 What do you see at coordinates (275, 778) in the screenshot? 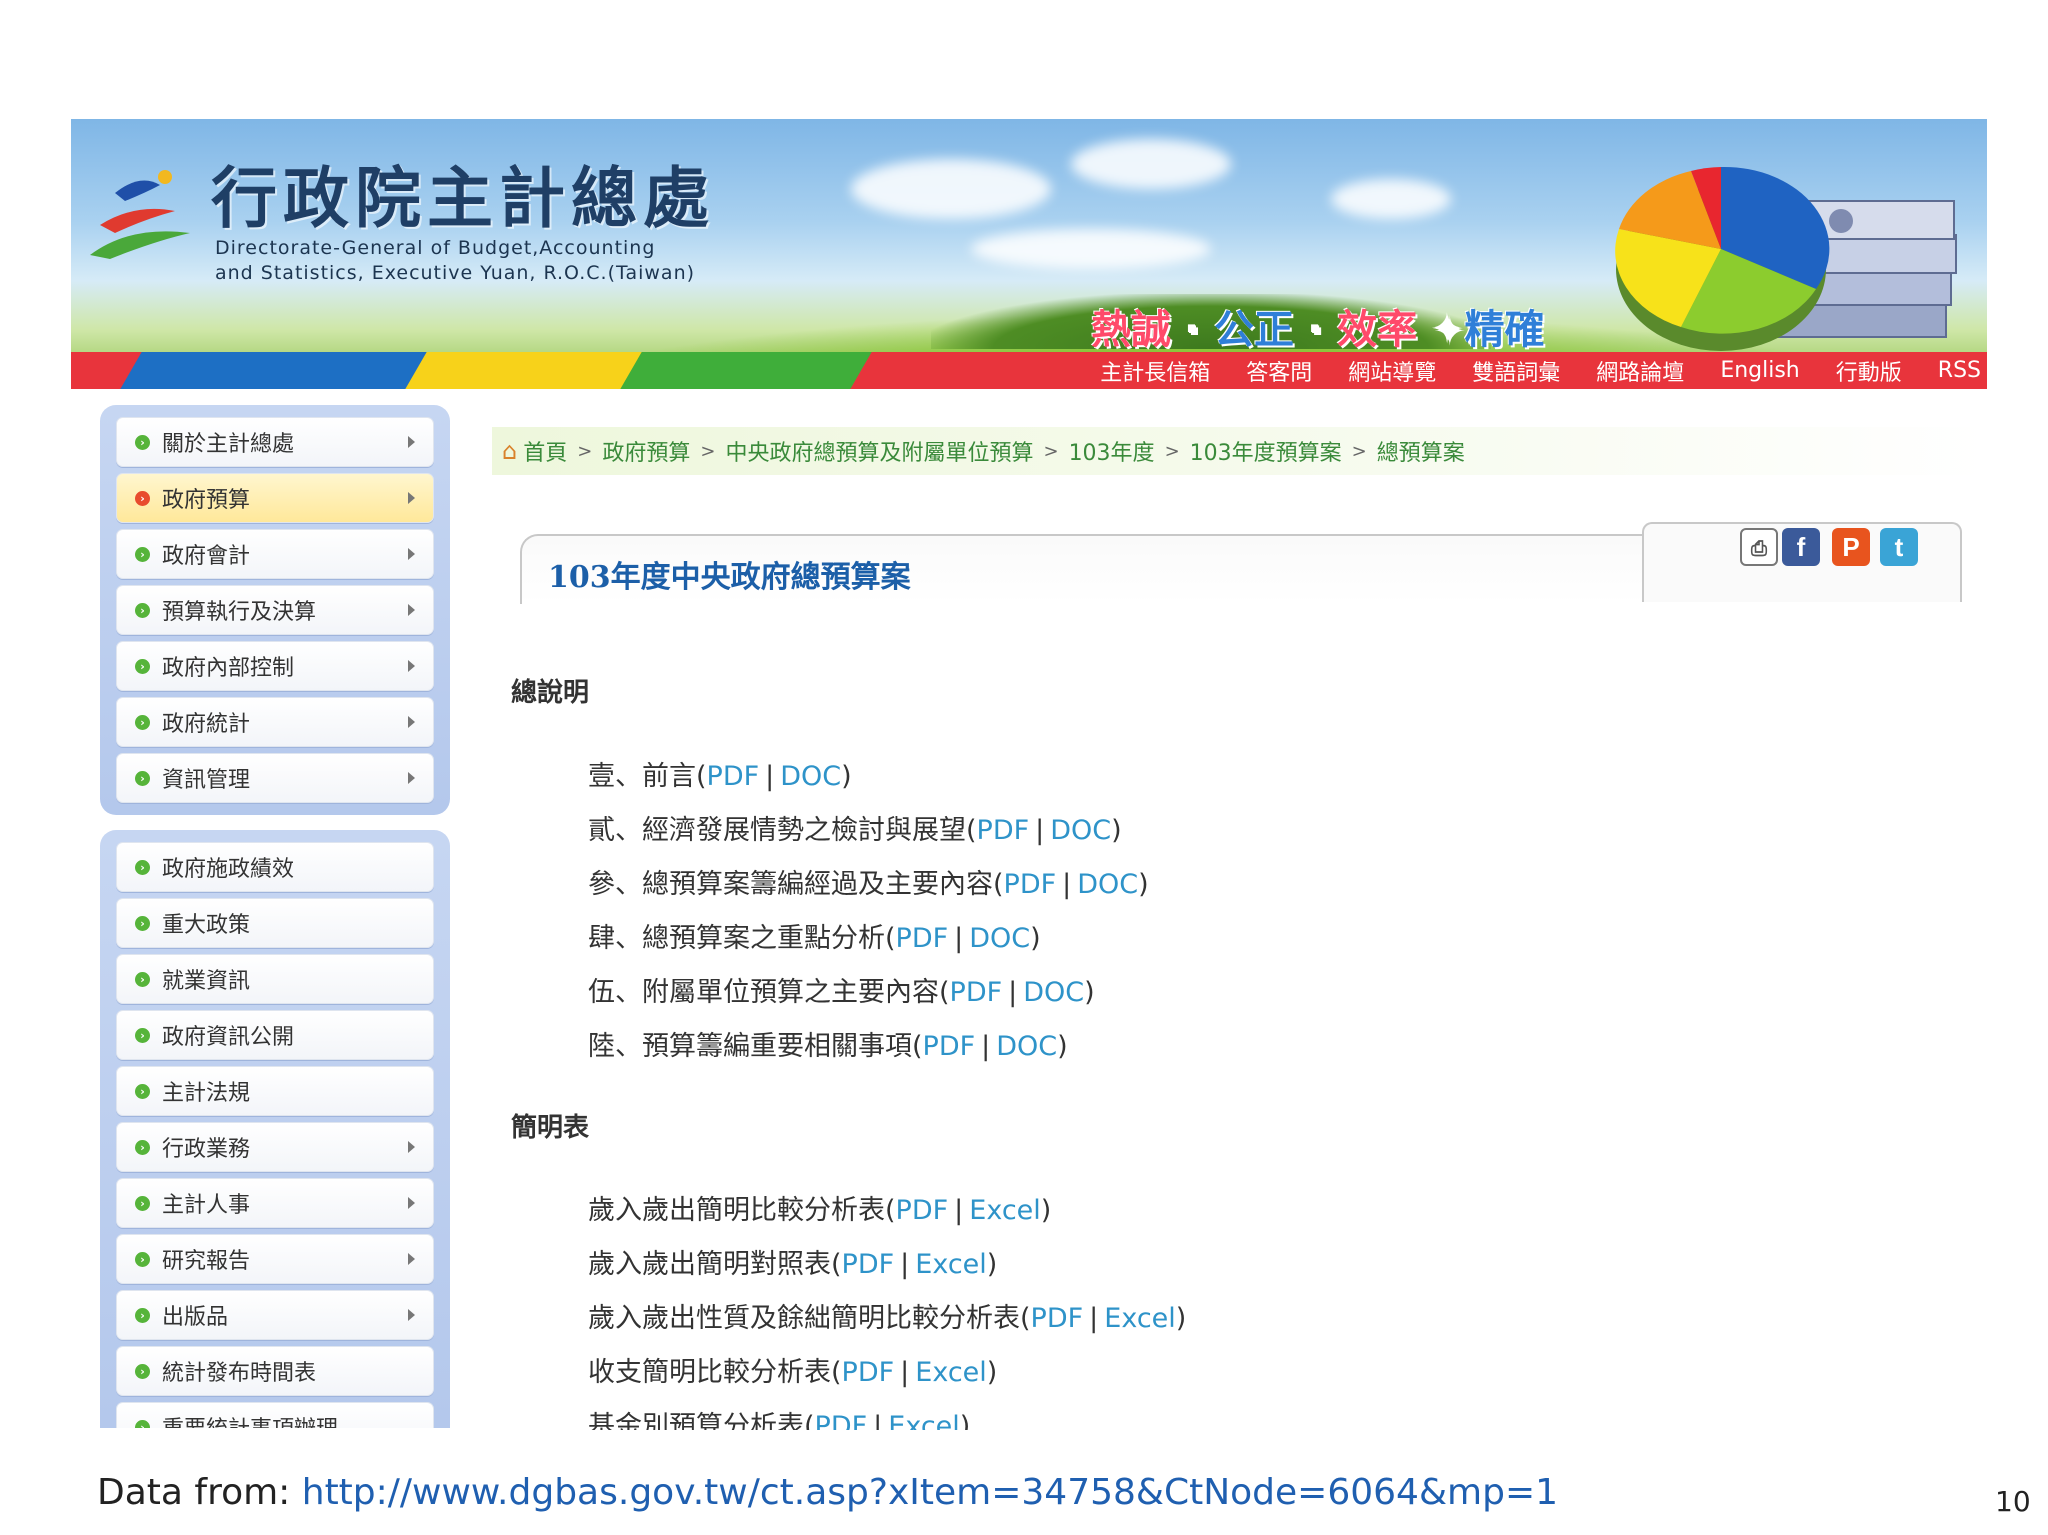
I see `sidebar-item-information-management: › 資訊管理` at bounding box center [275, 778].